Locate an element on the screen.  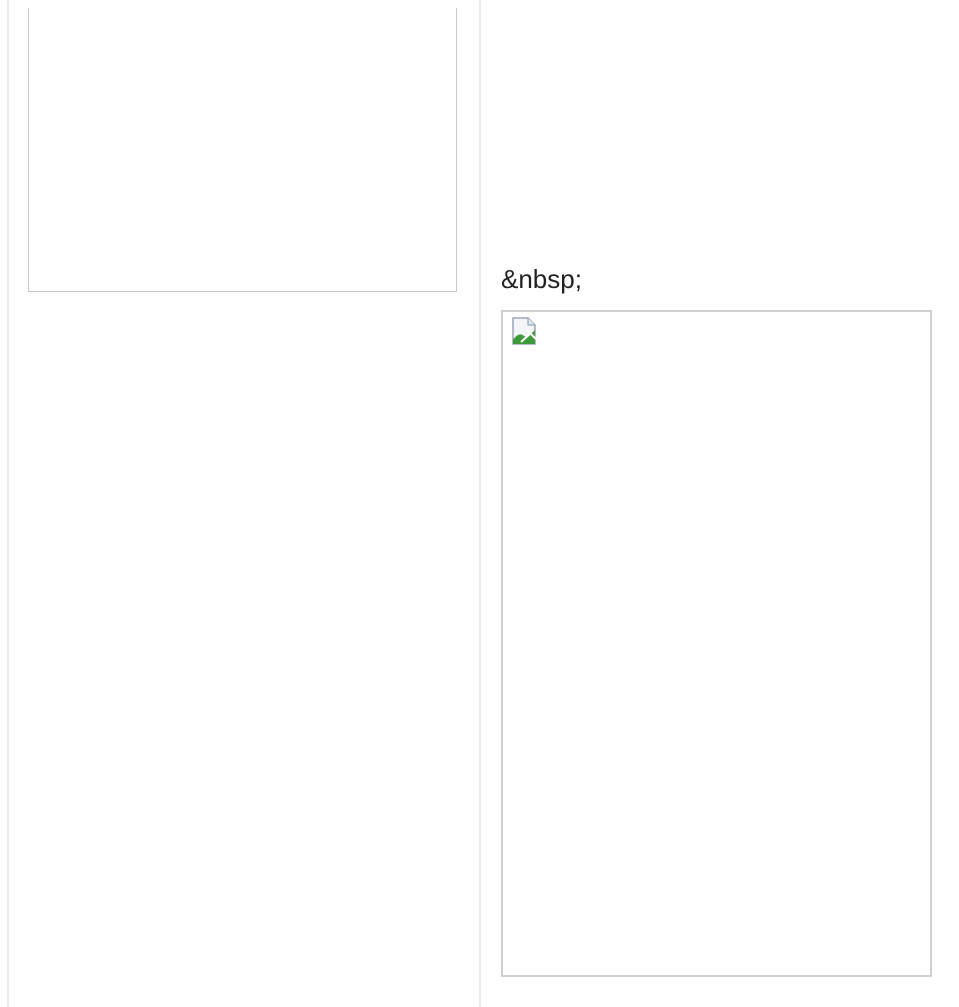
embedded-frame-left is located at coordinates (242, 150).